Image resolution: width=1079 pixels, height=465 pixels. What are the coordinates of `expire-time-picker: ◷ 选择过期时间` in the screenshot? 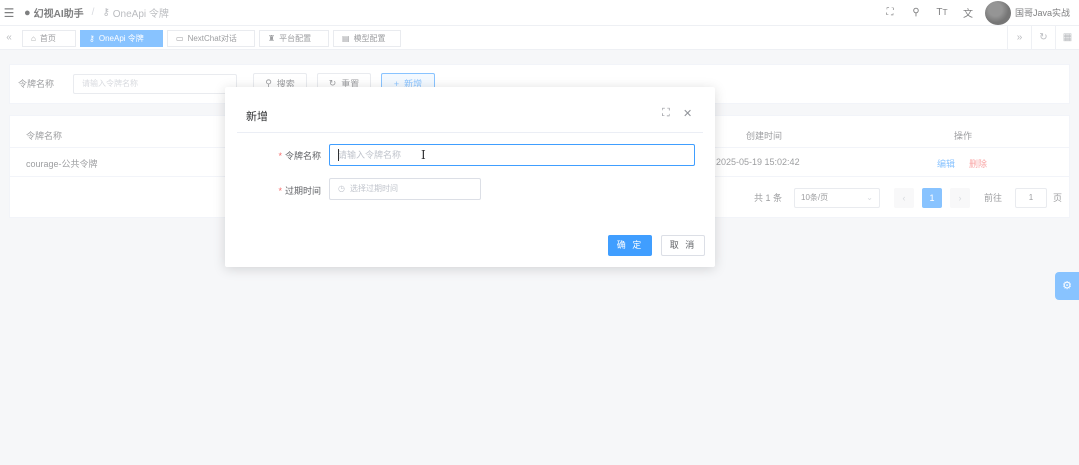 It's located at (405, 189).